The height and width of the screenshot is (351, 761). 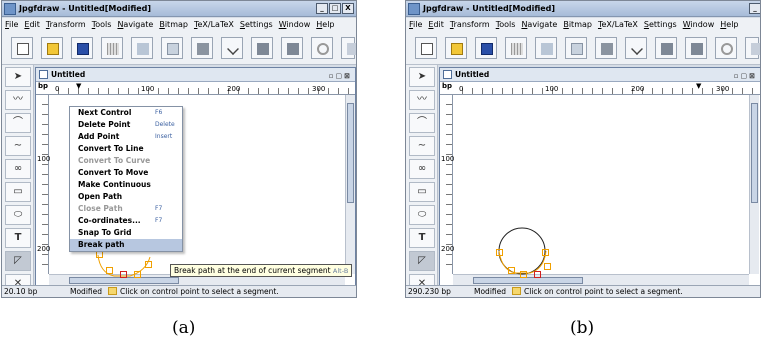 What do you see at coordinates (126, 149) in the screenshot?
I see `menu-item-convert-to-line: Convert To Line` at bounding box center [126, 149].